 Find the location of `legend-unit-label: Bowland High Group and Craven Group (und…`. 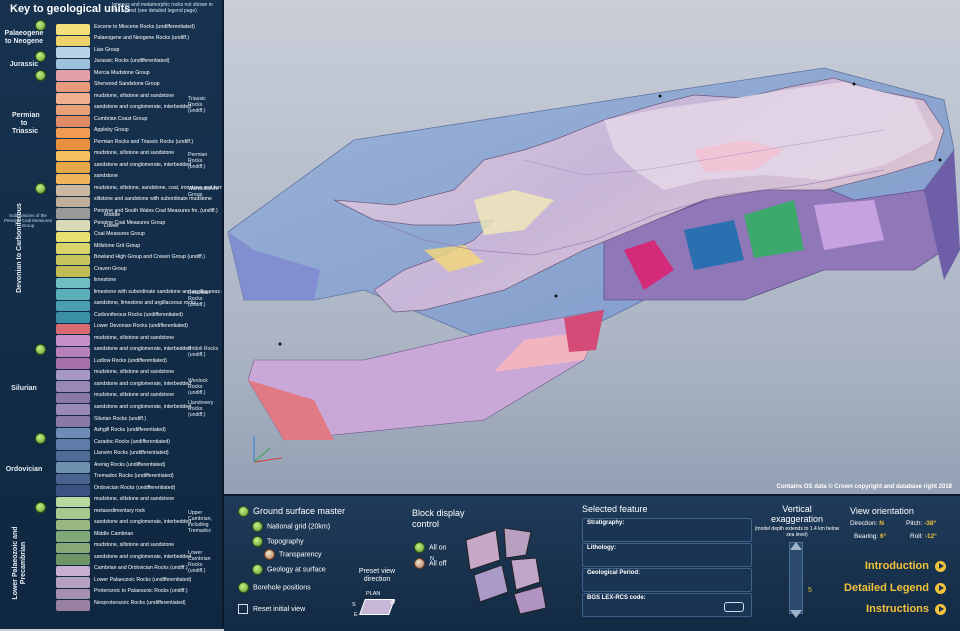

legend-unit-label: Bowland High Group and Craven Group (und… is located at coordinates (158, 257).